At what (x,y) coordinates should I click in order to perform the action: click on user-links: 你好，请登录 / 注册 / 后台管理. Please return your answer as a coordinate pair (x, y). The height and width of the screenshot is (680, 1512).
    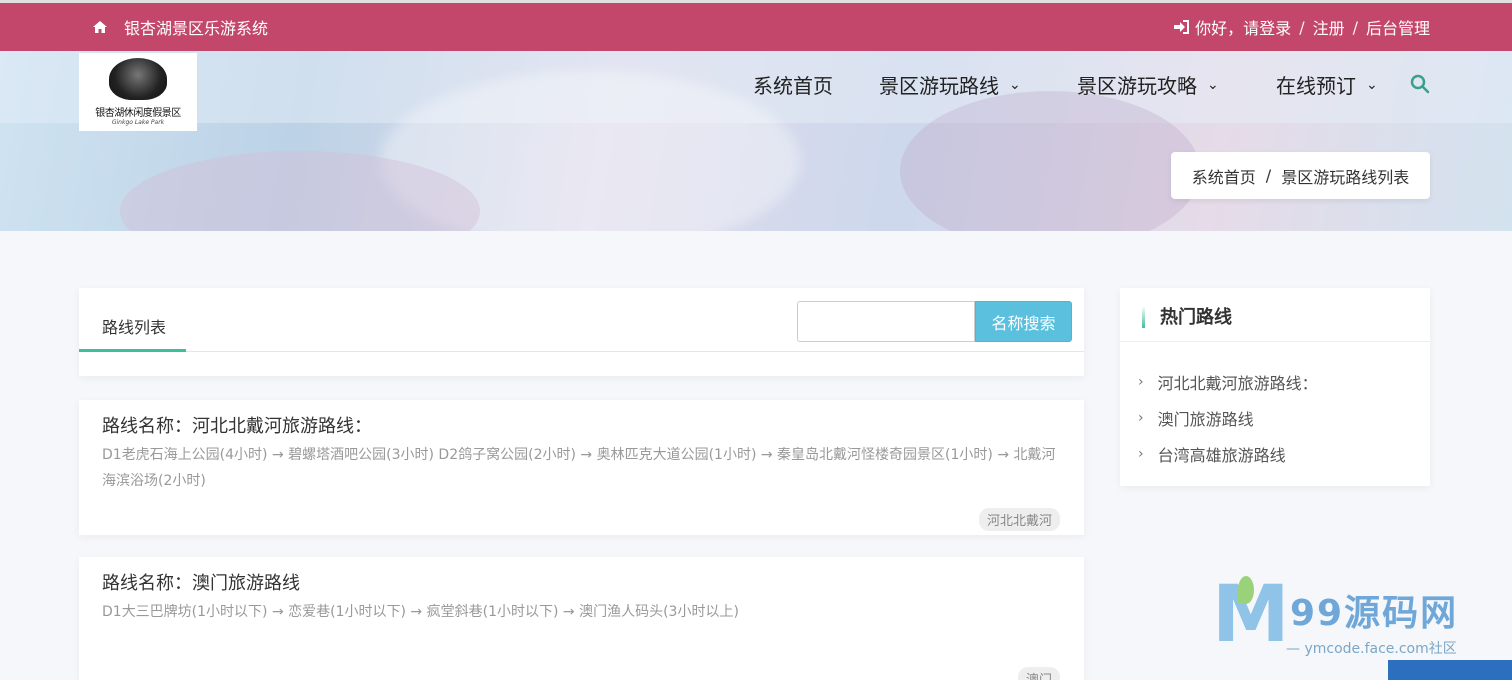
    Looking at the image, I should click on (1301, 27).